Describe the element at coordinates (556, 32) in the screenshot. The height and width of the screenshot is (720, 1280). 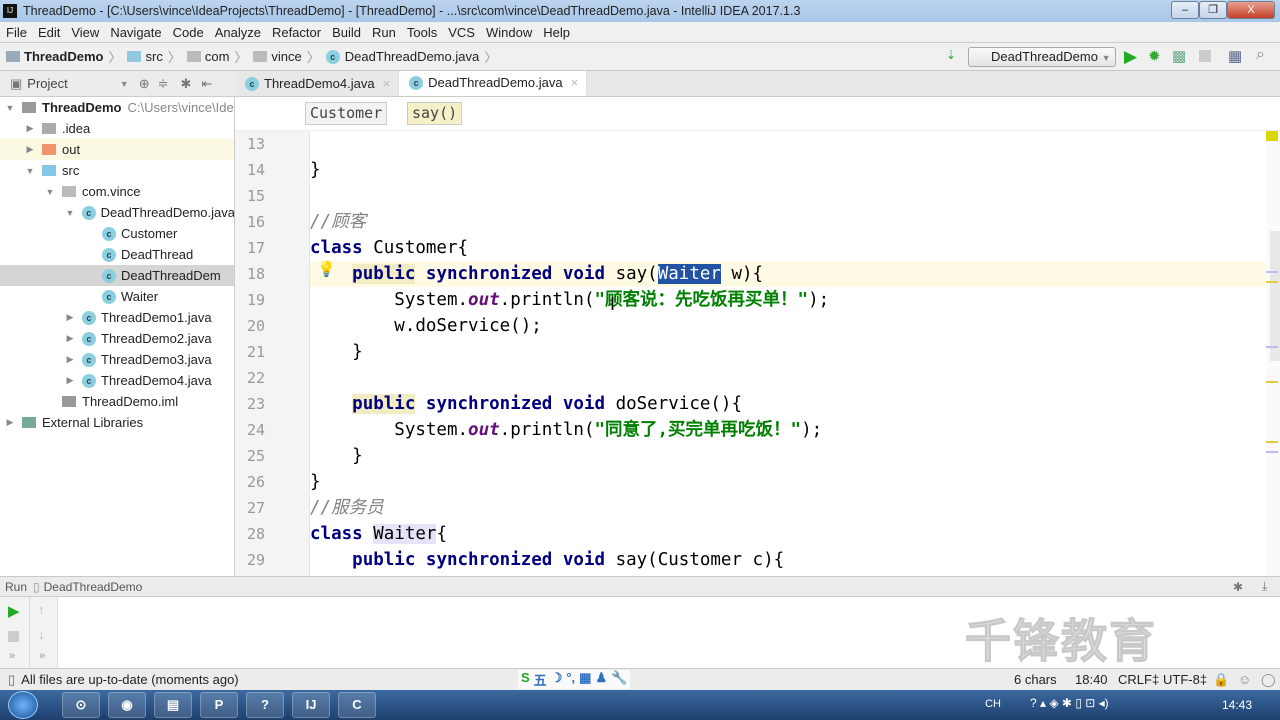
I see `menu-help: Help` at that location.